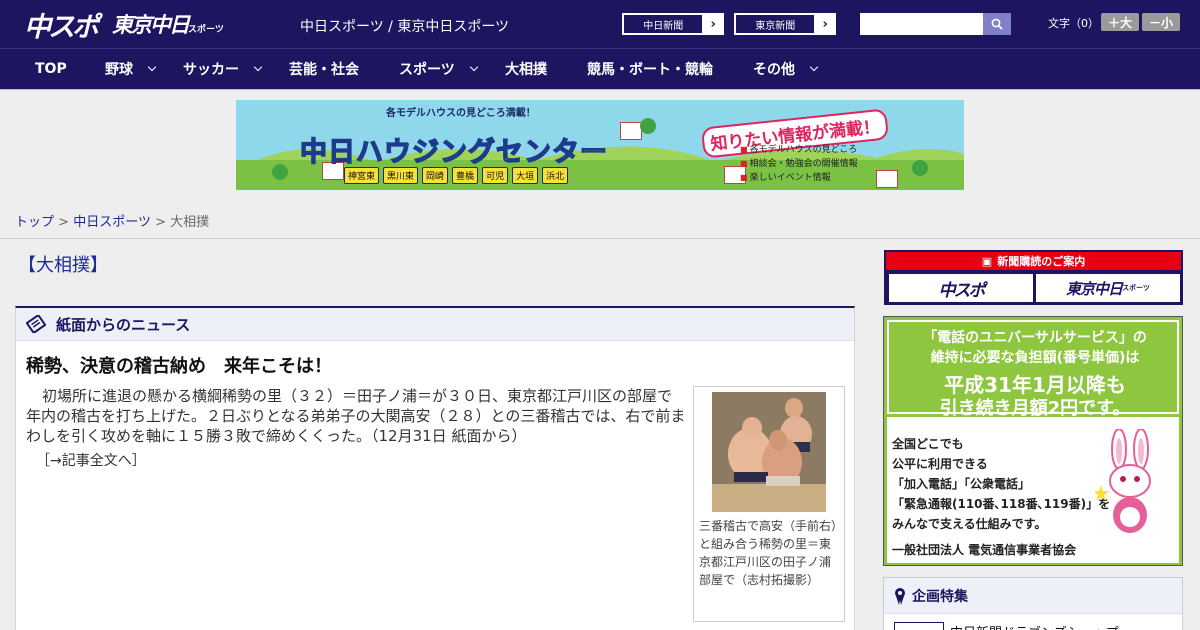 The height and width of the screenshot is (630, 1200). I want to click on subscribe-tokyo-suffix: スポーツ, so click(1136, 288).